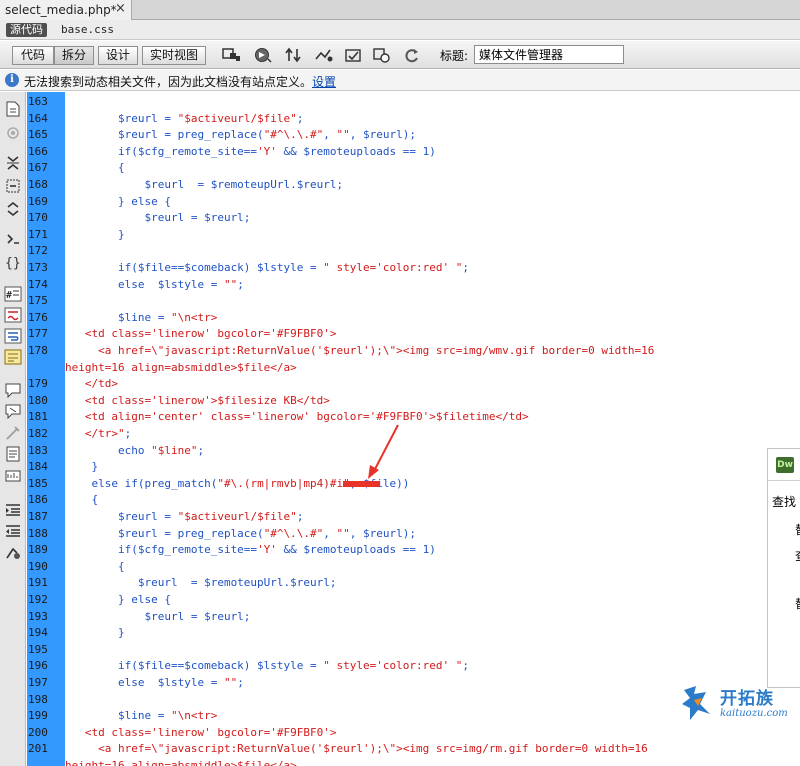 The width and height of the screenshot is (800, 766). Describe the element at coordinates (696, 703) in the screenshot. I see `watermark-logo` at that location.